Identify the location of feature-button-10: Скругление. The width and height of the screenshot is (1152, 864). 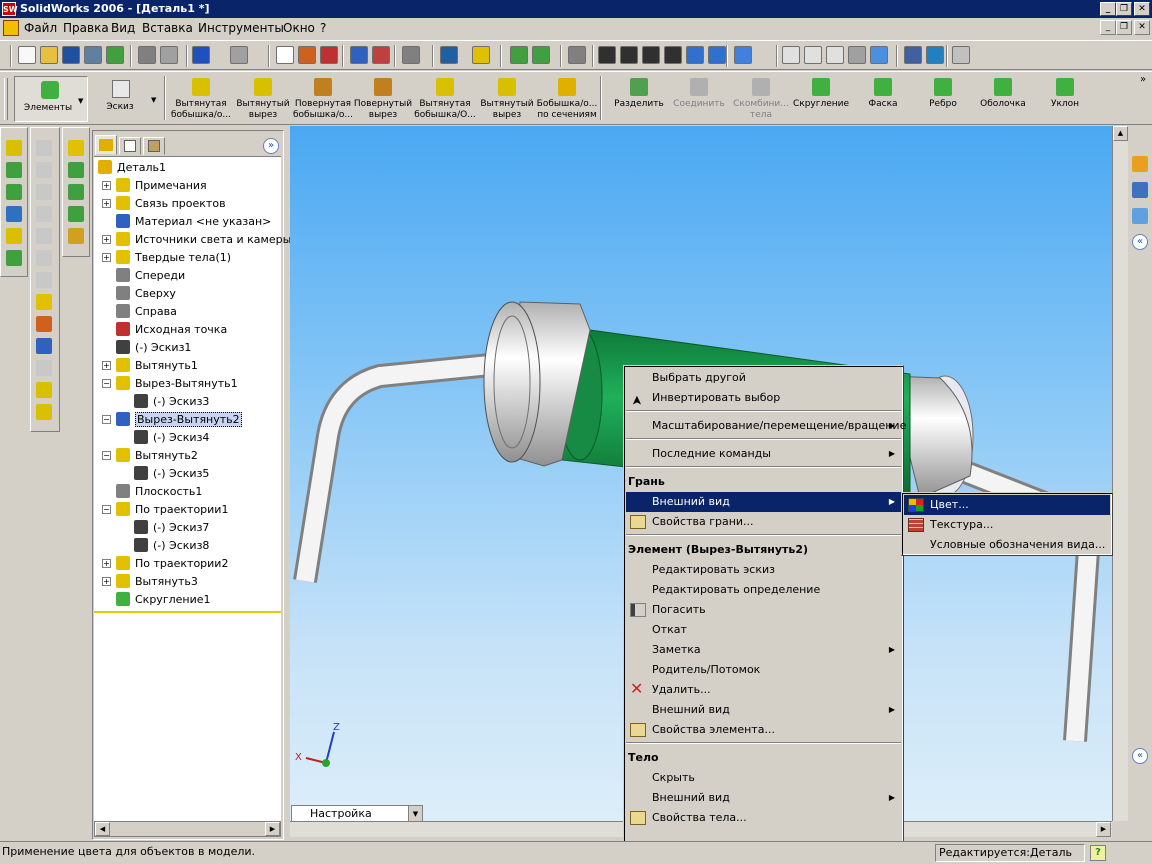
(821, 94).